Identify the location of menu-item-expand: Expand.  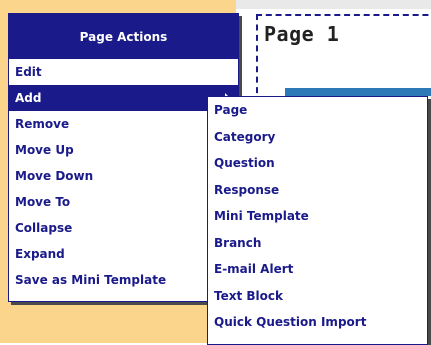
(123, 254).